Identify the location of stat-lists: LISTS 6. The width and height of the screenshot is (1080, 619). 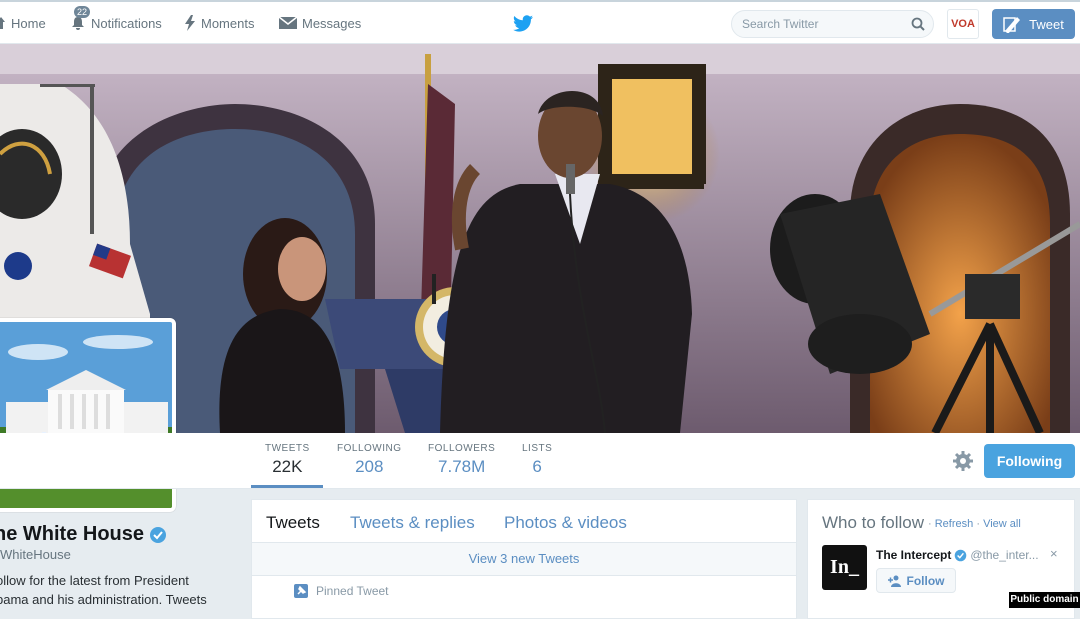
(537, 460).